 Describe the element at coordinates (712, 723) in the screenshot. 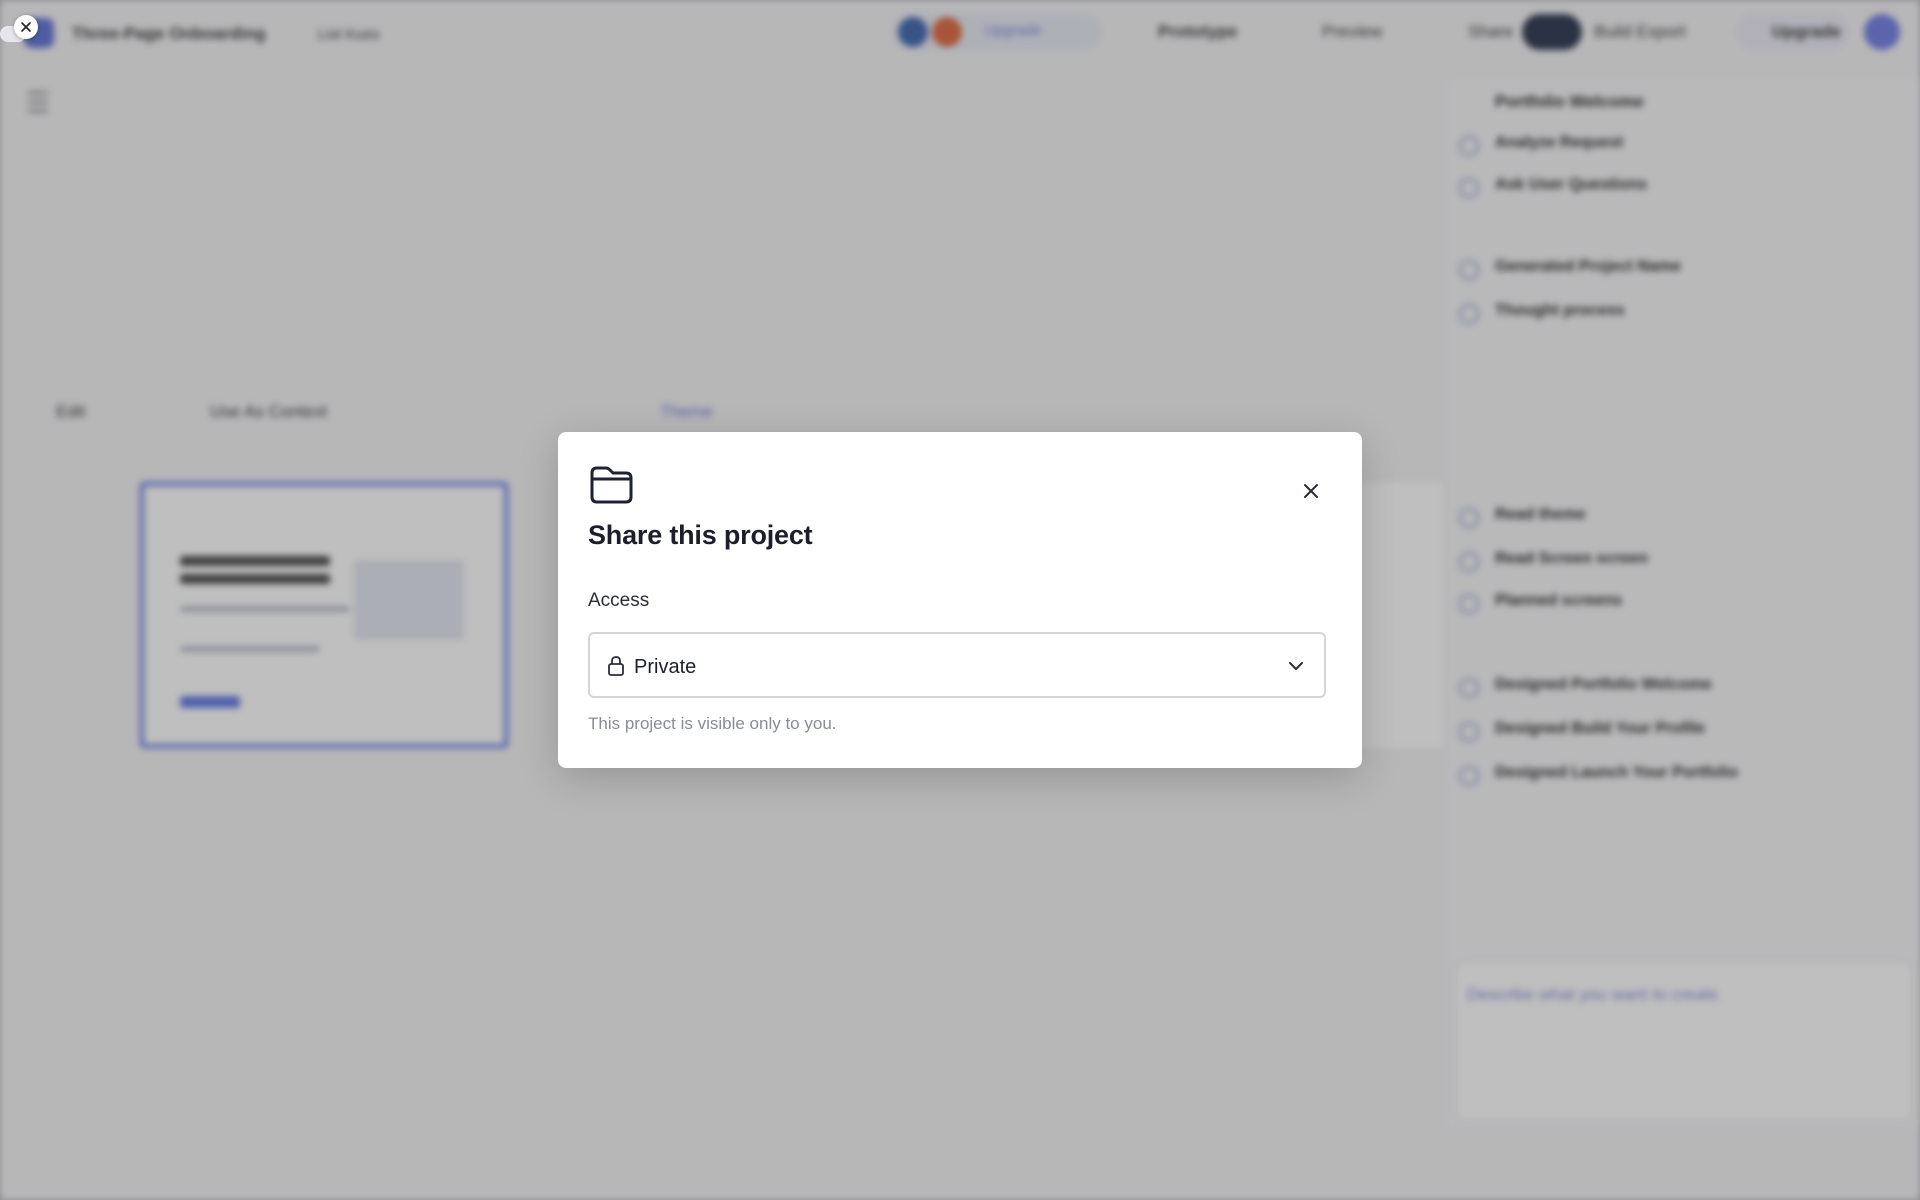

I see `access-helper-text: This project is visible only to you.` at that location.